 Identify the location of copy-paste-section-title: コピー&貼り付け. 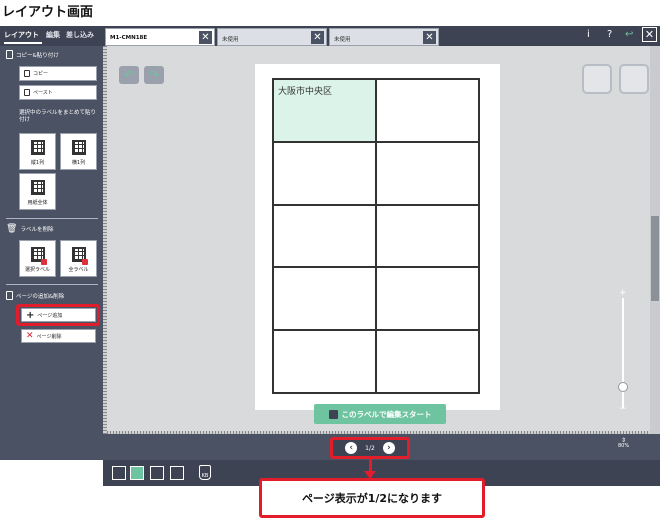
(32, 54).